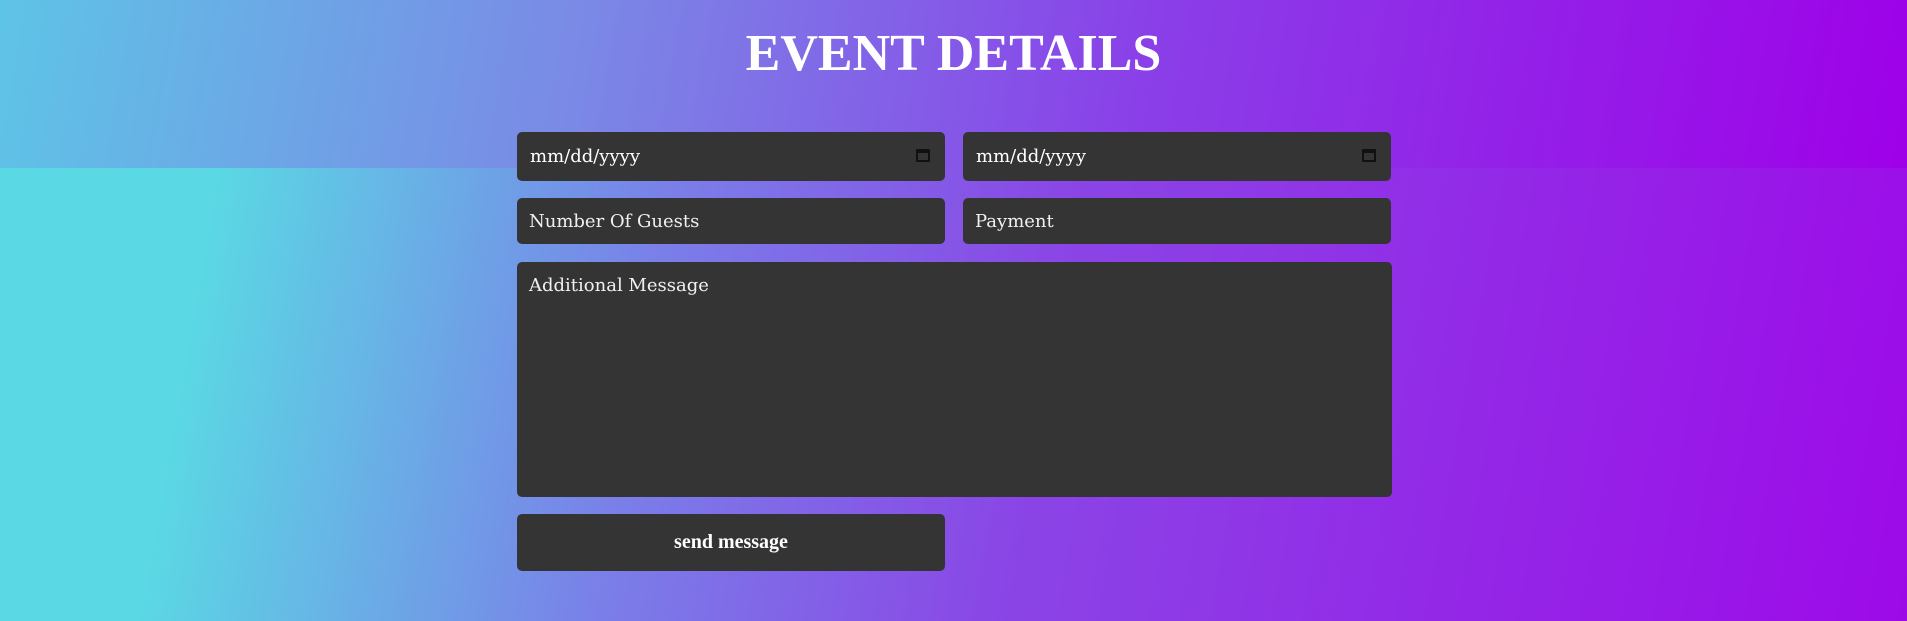 The image size is (1907, 621). Describe the element at coordinates (1177, 221) in the screenshot. I see `payment-input: Payment` at that location.